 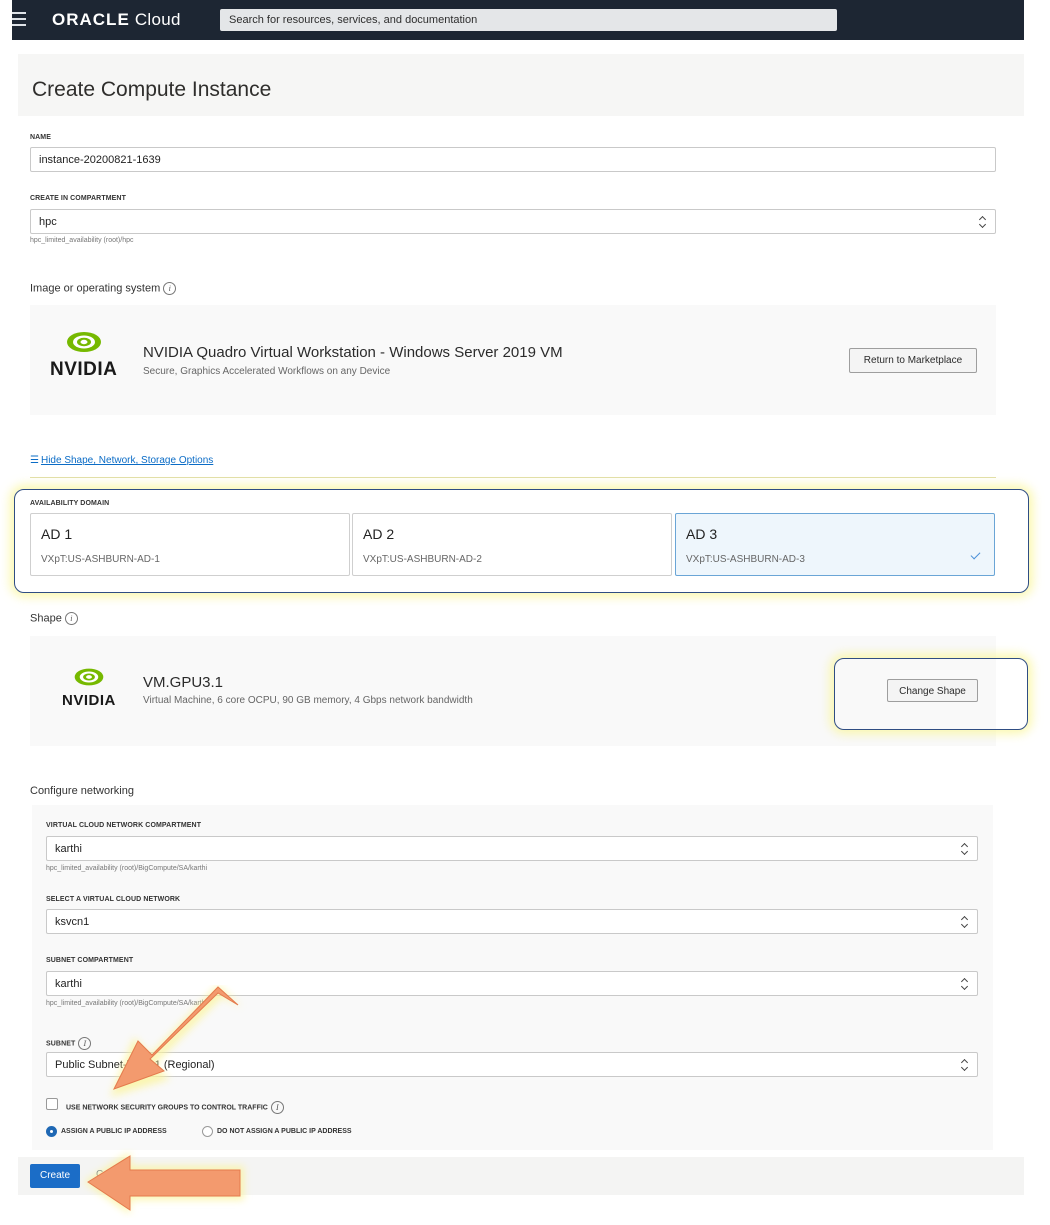 I want to click on subnet-label: SUBNET i, so click(x=69, y=1043).